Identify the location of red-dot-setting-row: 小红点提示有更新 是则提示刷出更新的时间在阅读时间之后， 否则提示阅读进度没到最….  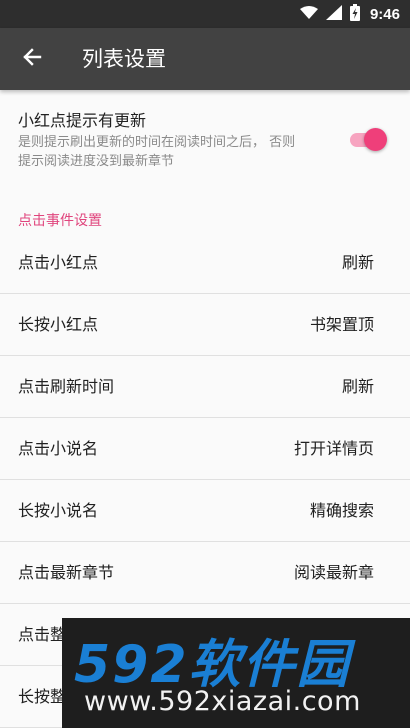
(205, 140).